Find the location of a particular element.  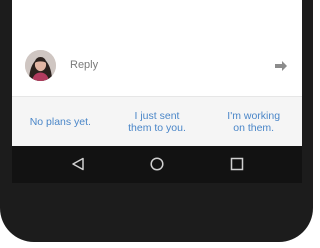

recents-icon is located at coordinates (237, 164).